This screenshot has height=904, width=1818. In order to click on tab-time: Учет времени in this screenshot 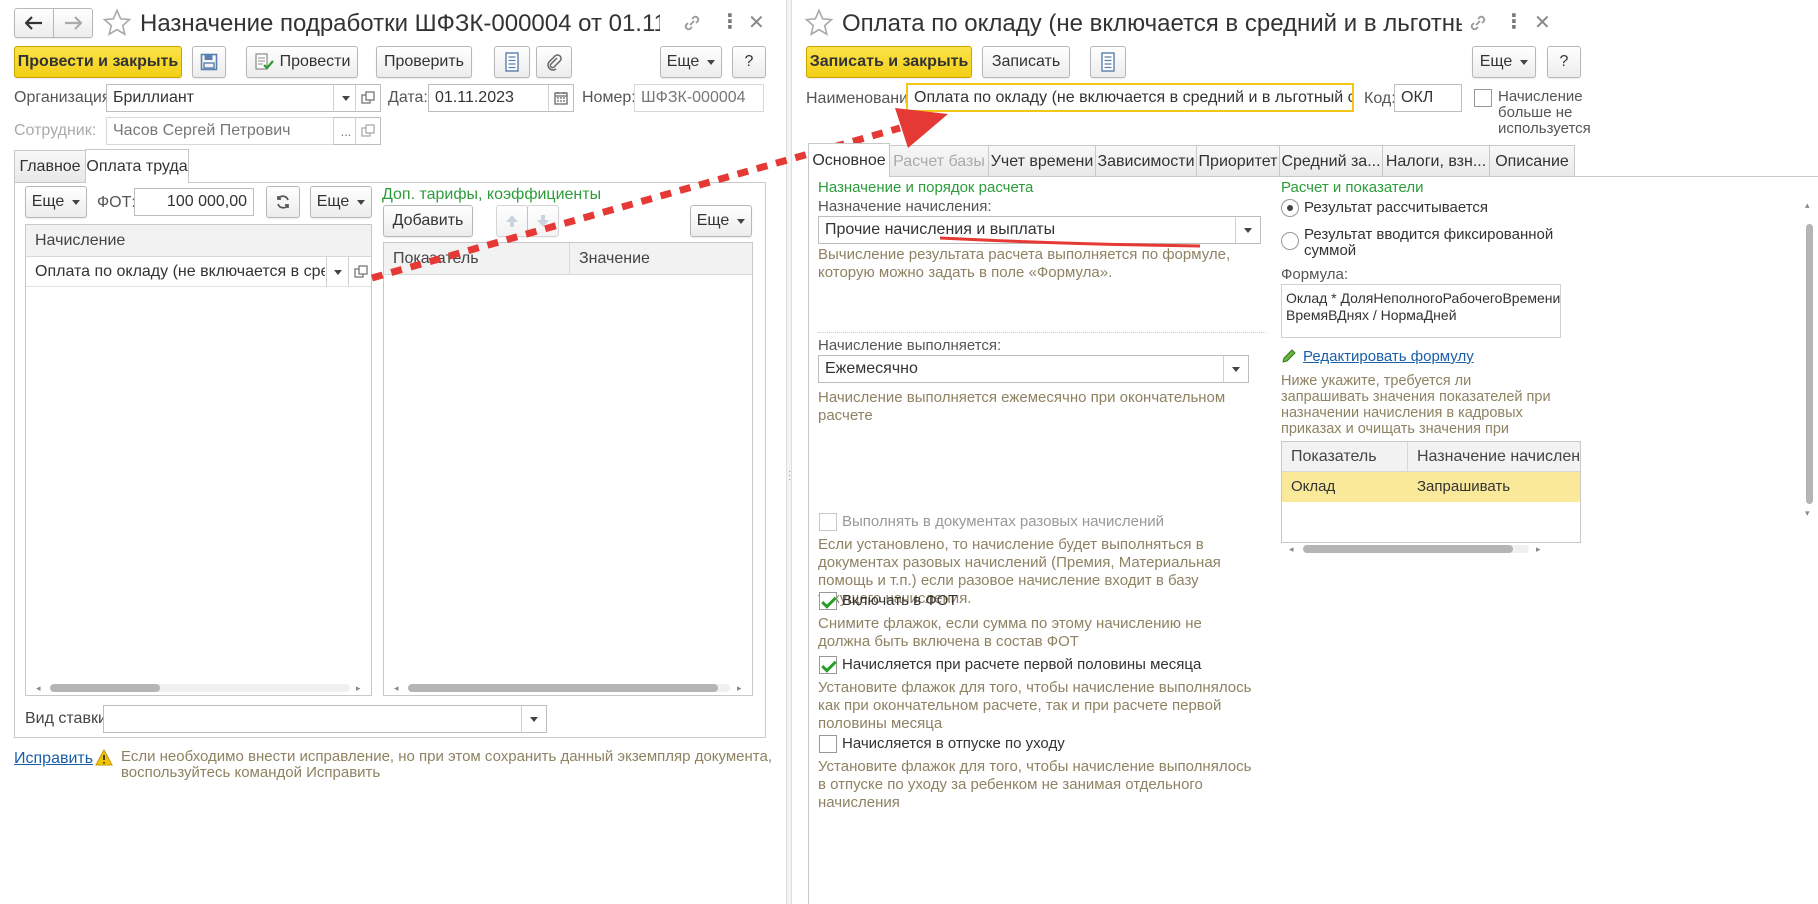, I will do `click(1042, 161)`.